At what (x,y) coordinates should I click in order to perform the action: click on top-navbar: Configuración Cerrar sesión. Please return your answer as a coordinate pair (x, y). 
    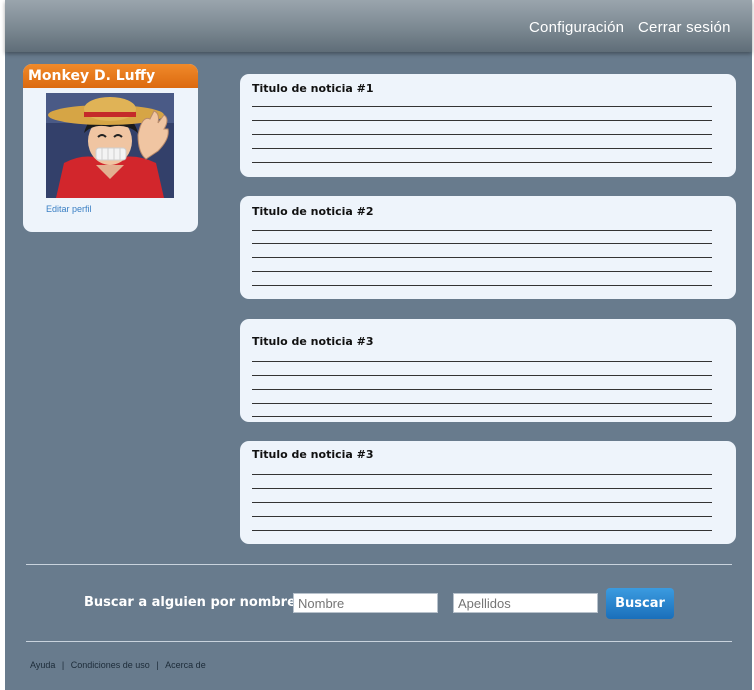
    Looking at the image, I should click on (378, 26).